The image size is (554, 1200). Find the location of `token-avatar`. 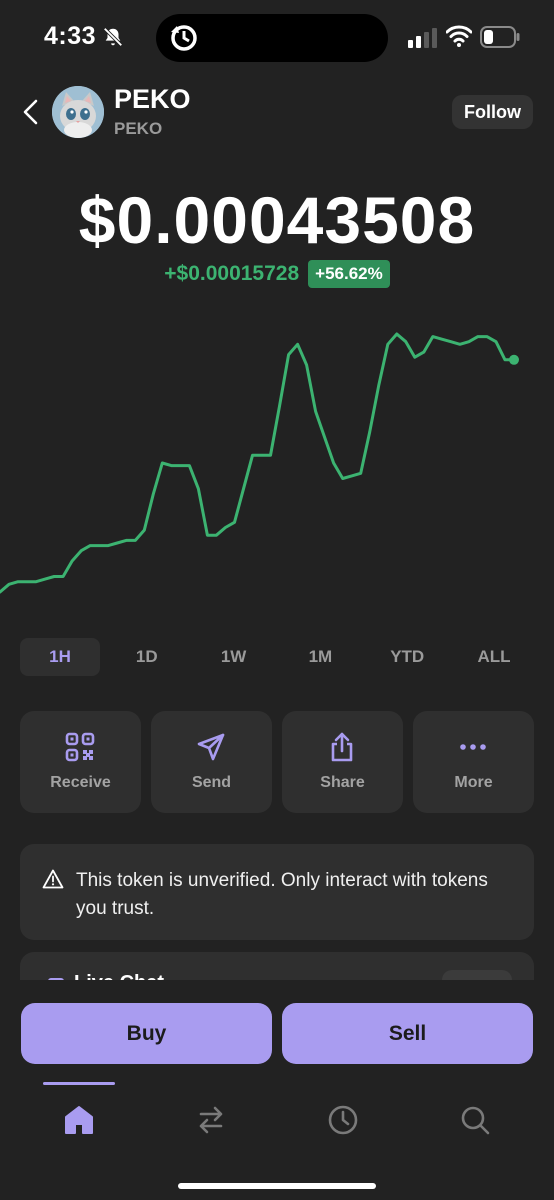

token-avatar is located at coordinates (78, 112).